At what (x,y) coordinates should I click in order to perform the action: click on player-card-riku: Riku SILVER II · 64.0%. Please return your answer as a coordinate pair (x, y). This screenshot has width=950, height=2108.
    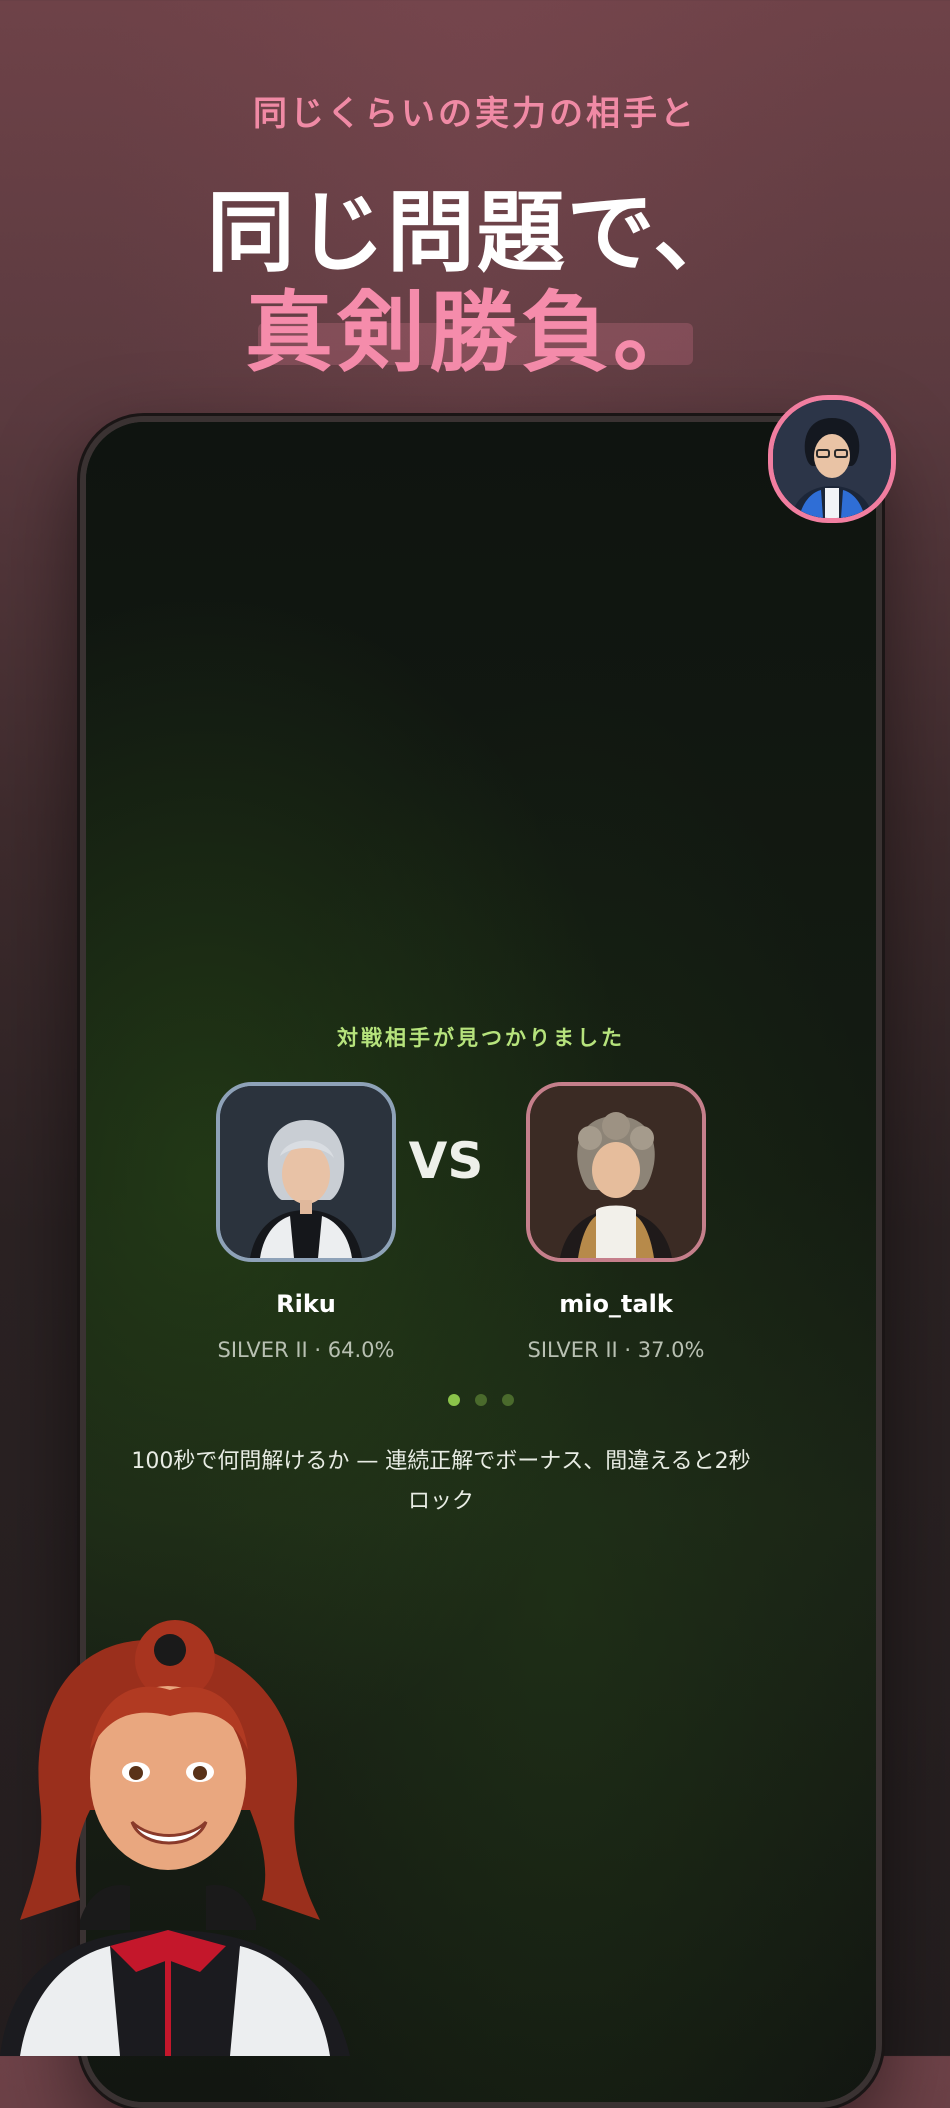
    Looking at the image, I should click on (306, 1222).